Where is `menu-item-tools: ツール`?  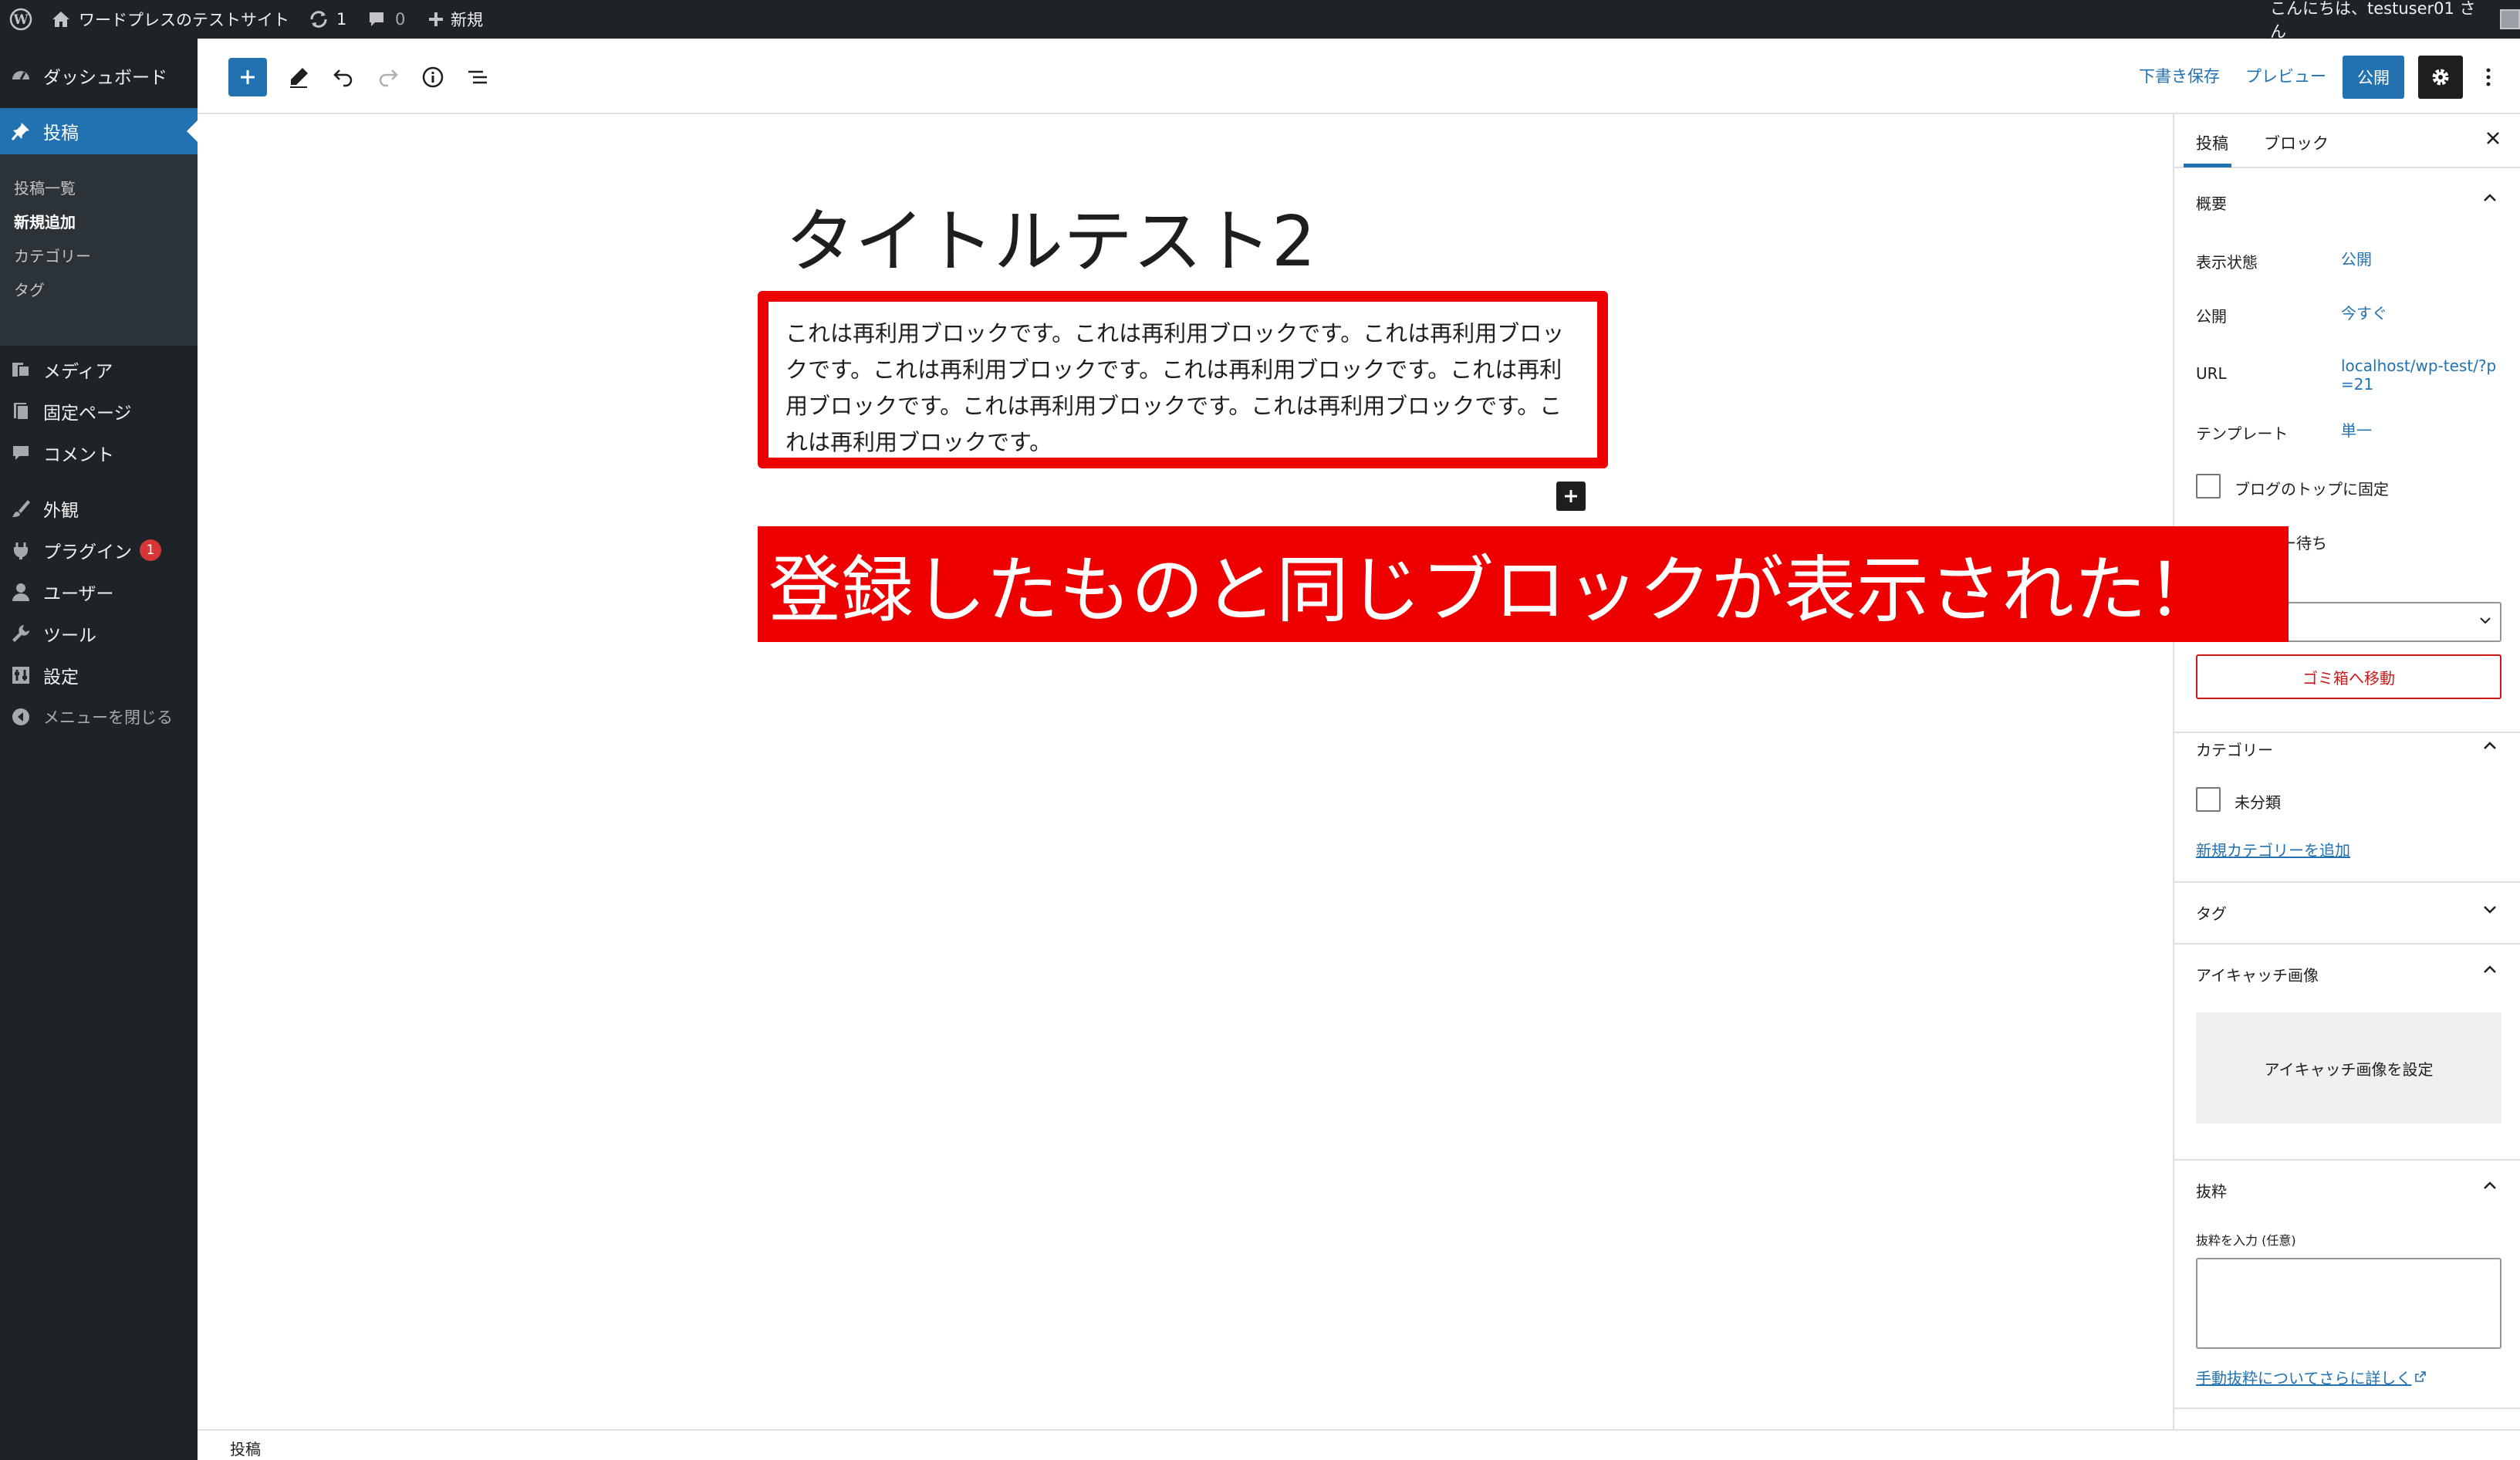 menu-item-tools: ツール is located at coordinates (99, 633).